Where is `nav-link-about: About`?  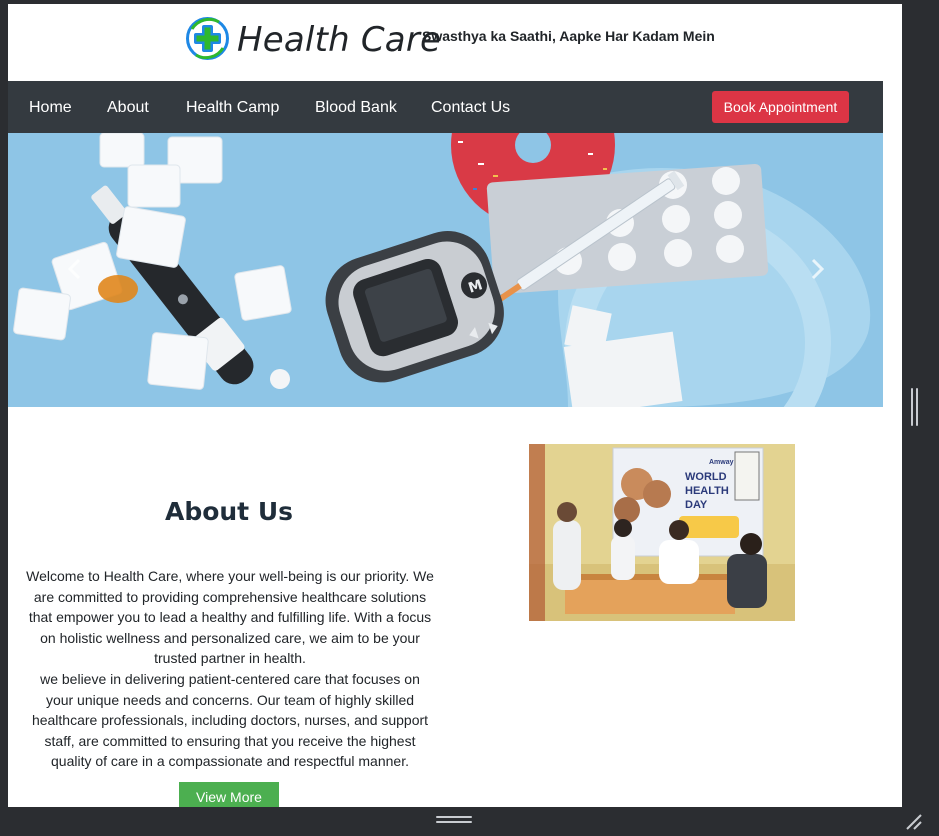
nav-link-about: About is located at coordinates (128, 108).